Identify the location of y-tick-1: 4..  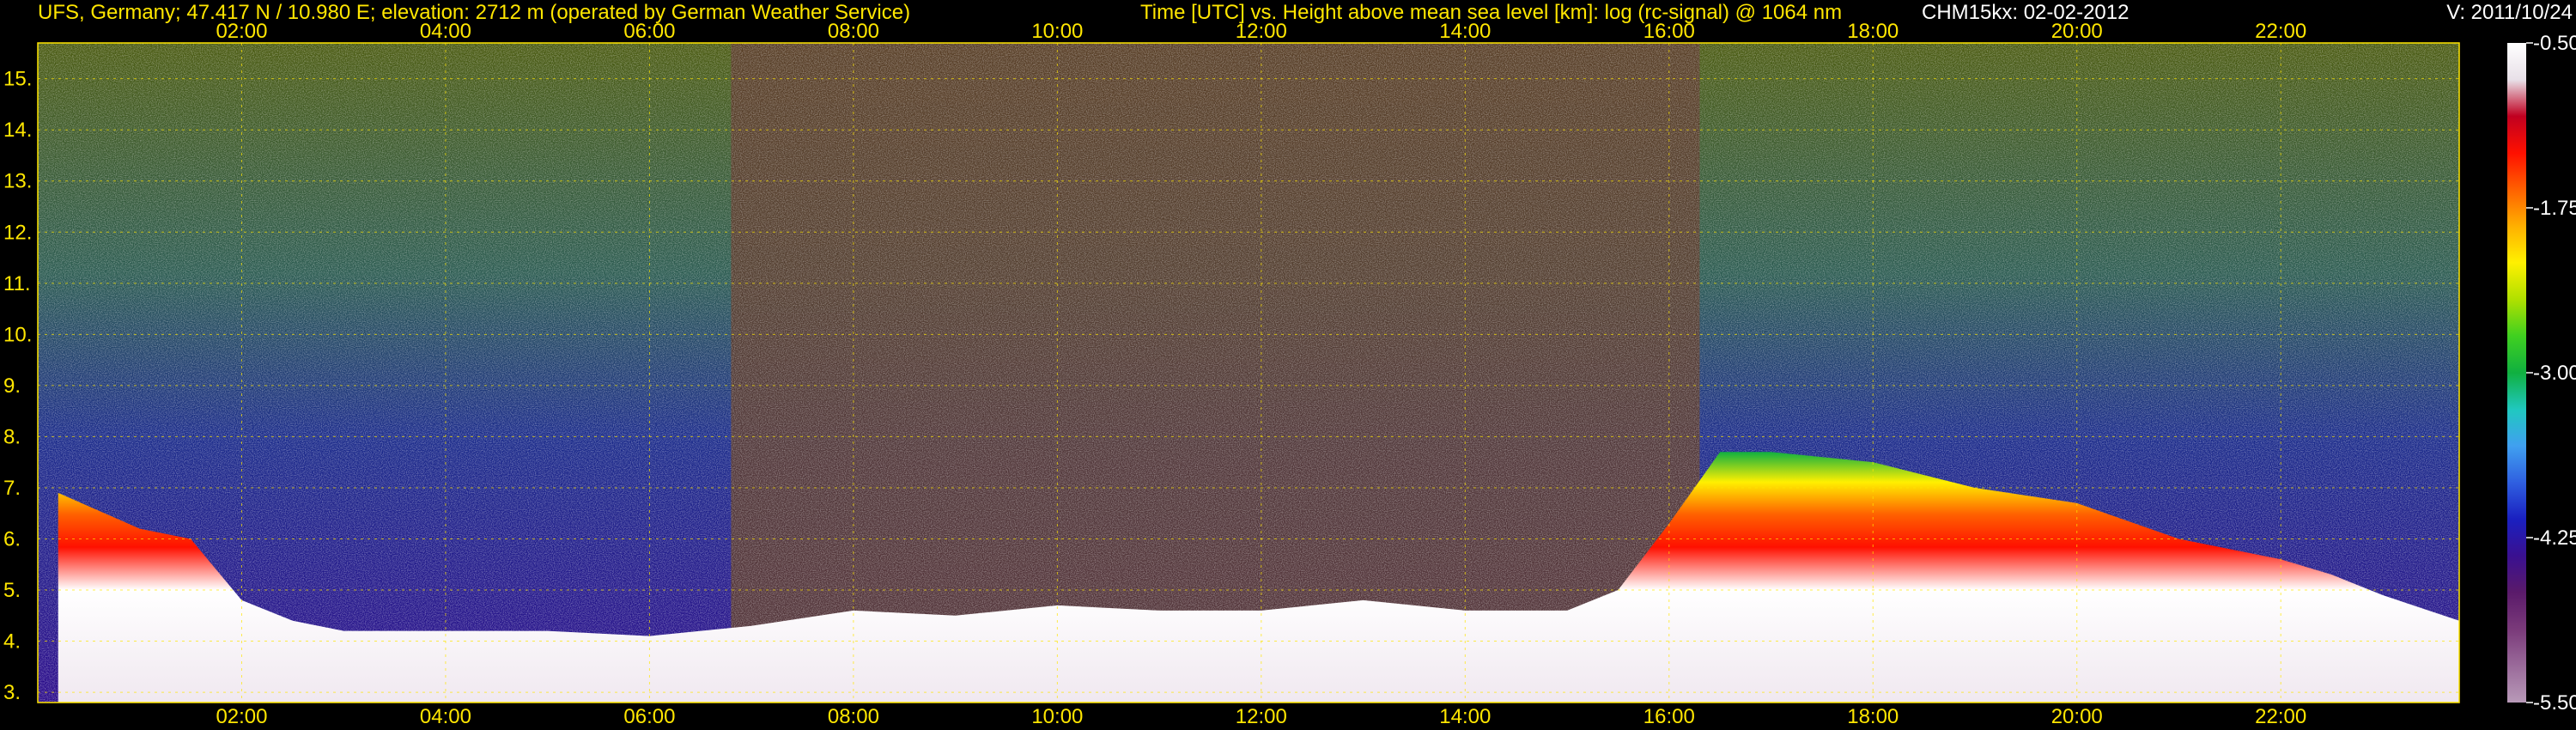
(12, 642).